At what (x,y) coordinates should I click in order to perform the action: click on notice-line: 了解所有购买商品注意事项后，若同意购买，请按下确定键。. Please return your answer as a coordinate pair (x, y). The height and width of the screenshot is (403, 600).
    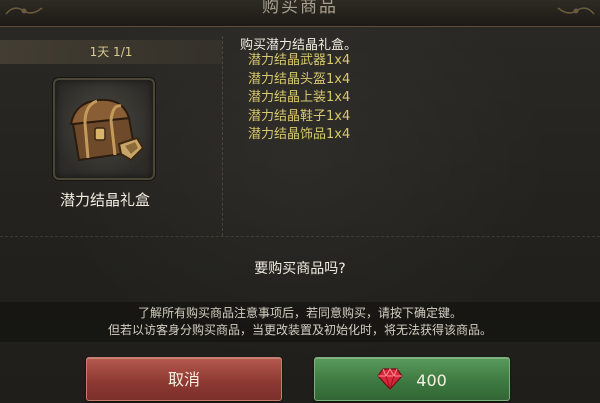
    Looking at the image, I should click on (299, 313).